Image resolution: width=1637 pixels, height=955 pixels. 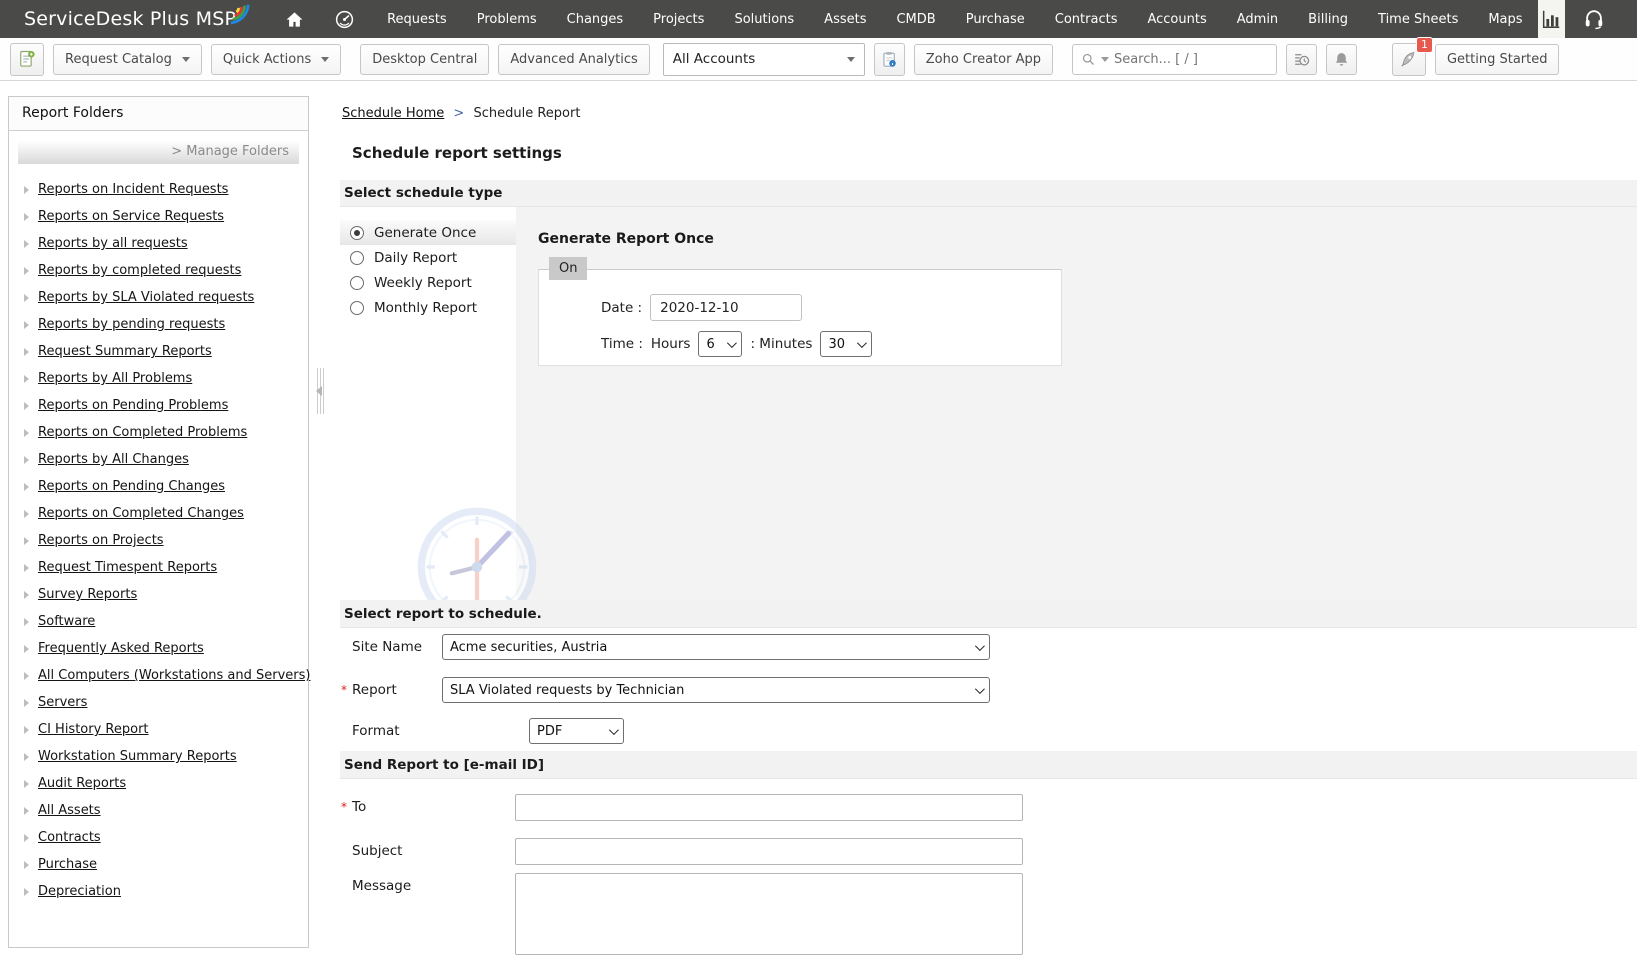 I want to click on report-folder-item: Reports by pending requests, so click(x=158, y=324).